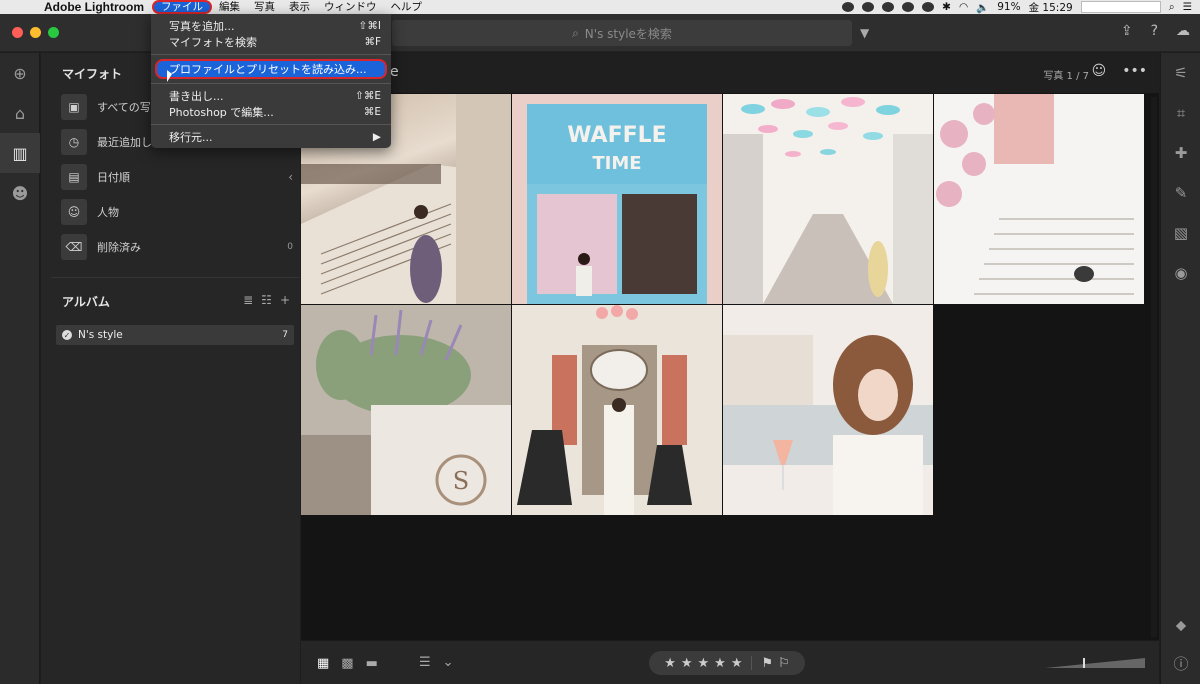  Describe the element at coordinates (20, 153) in the screenshot. I see `library-icon: ▥` at that location.